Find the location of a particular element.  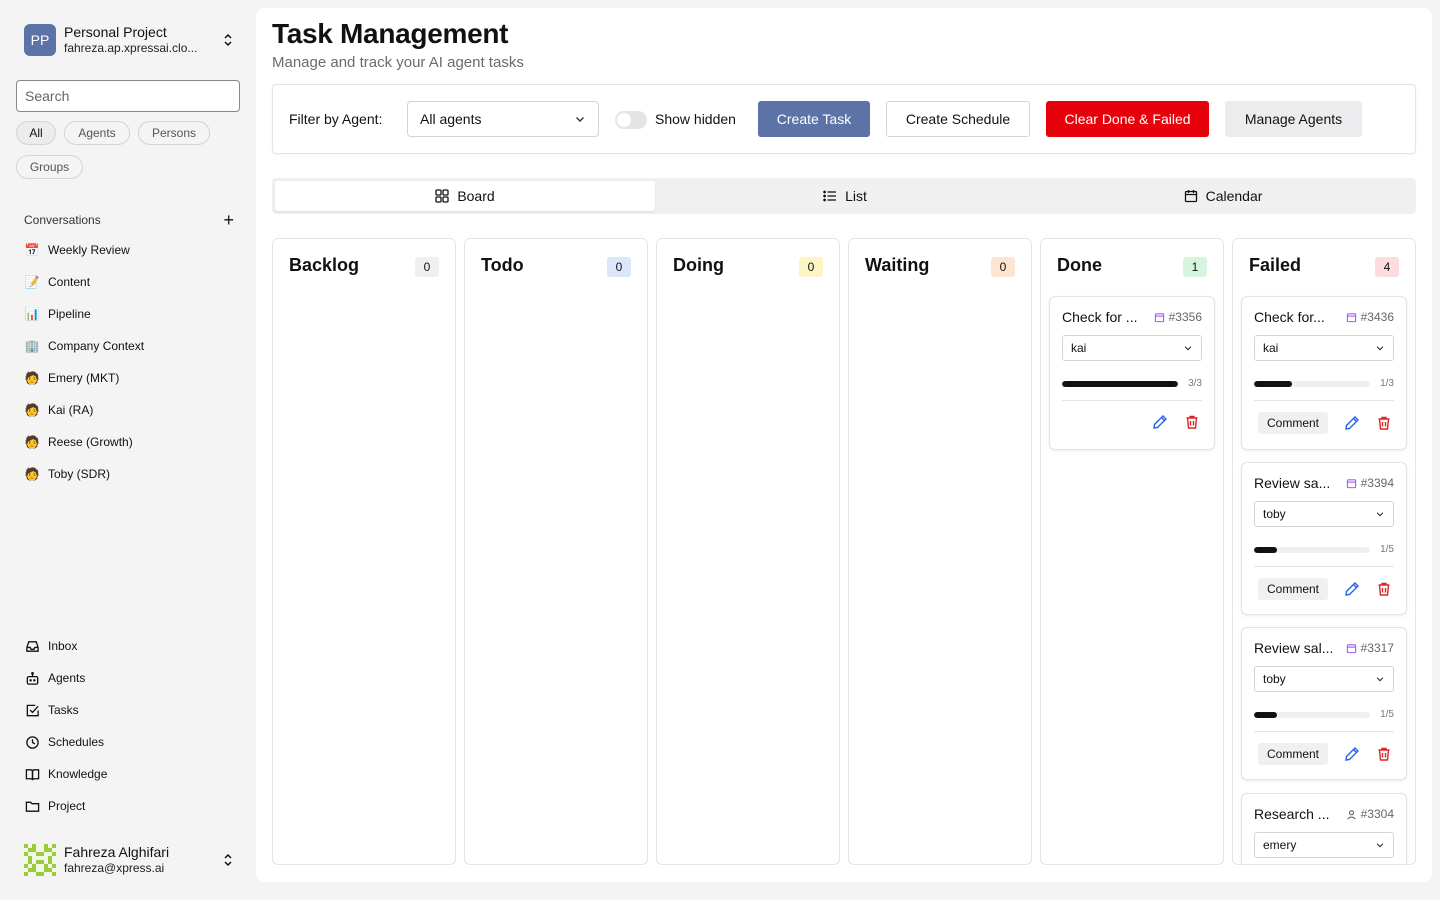

manage-agents-button: Manage Agents is located at coordinates (1293, 119).